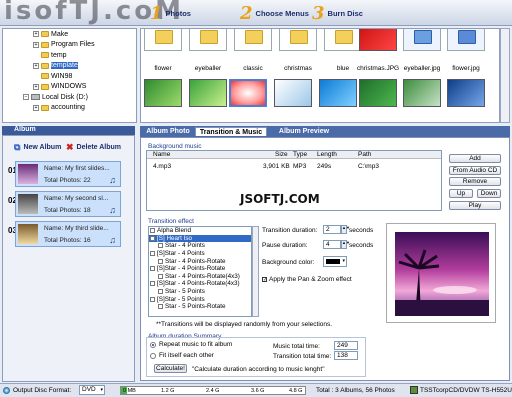  What do you see at coordinates (200, 299) in the screenshot?
I see `transition-item: [S]Star - 5 Points` at bounding box center [200, 299].